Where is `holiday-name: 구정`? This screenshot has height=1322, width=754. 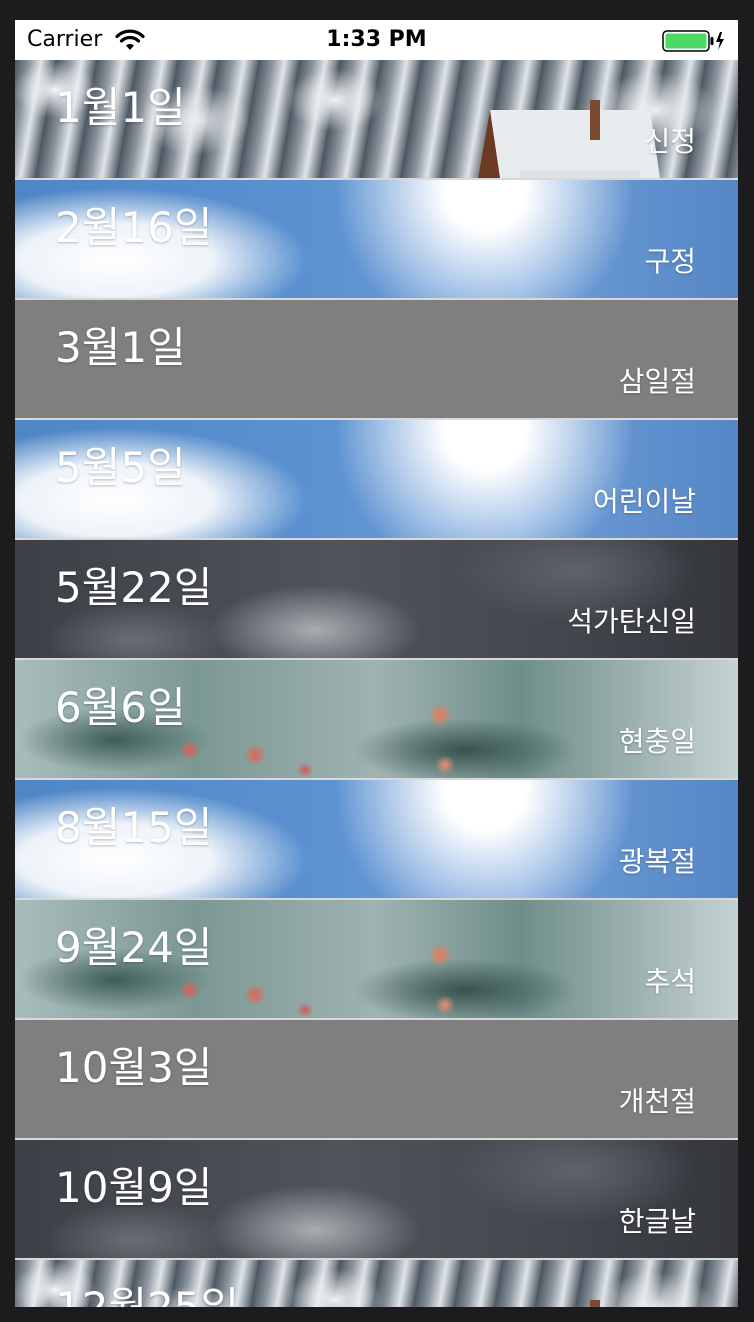
holiday-name: 구정 is located at coordinates (670, 261).